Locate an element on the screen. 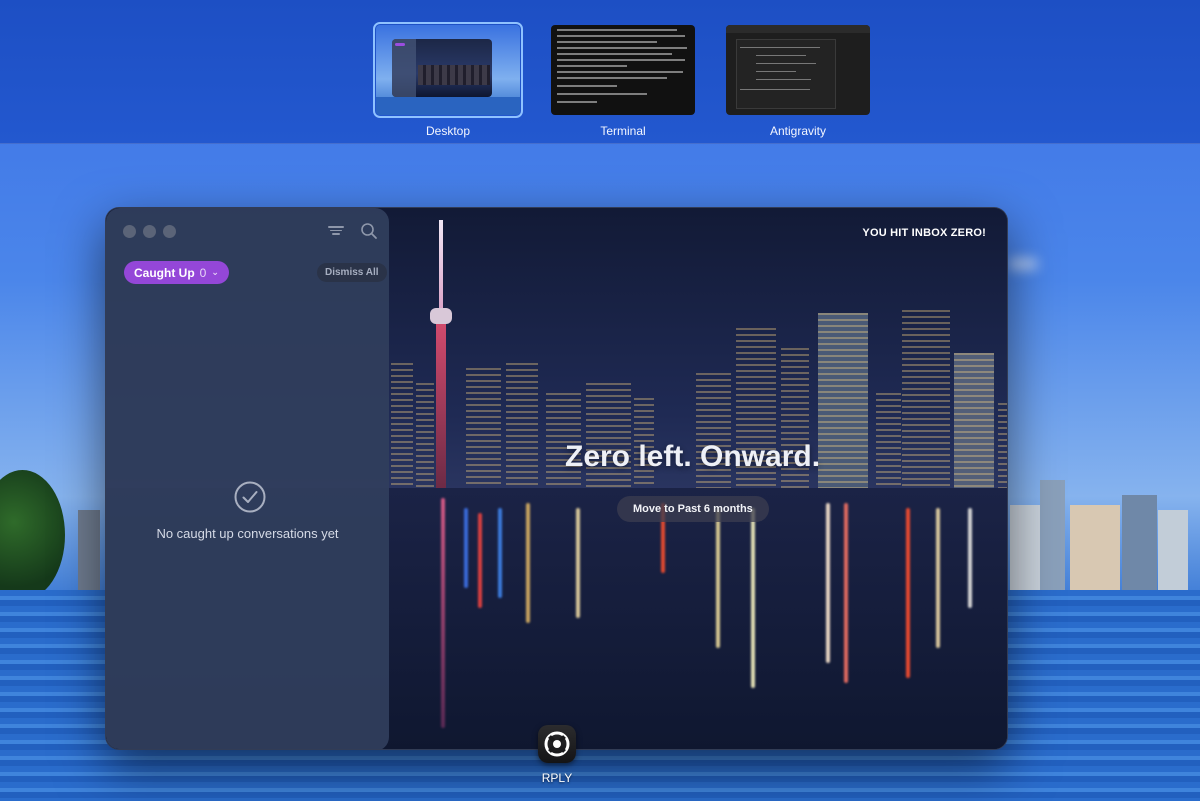 Image resolution: width=1200 pixels, height=801 pixels. dismiss-all-button: Dismiss All is located at coordinates (352, 272).